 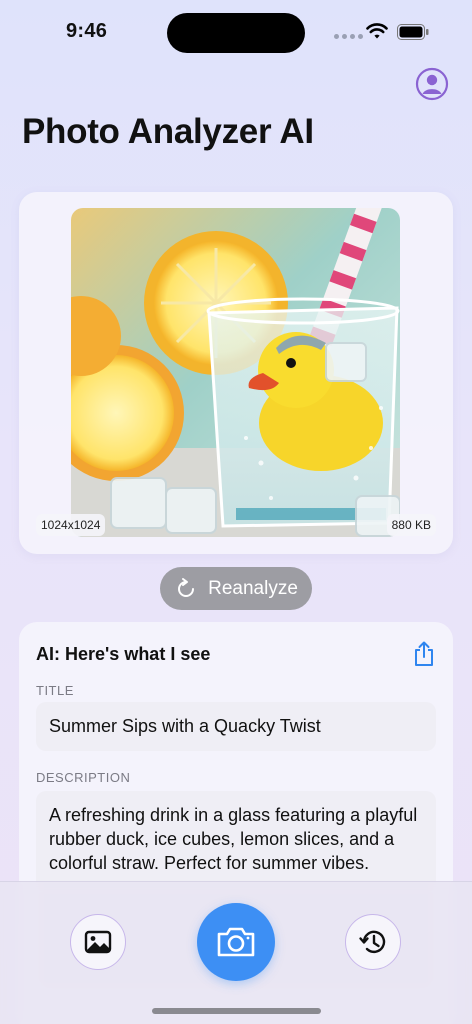 What do you see at coordinates (411, 525) in the screenshot?
I see `image-file-size-label: 880 KB` at bounding box center [411, 525].